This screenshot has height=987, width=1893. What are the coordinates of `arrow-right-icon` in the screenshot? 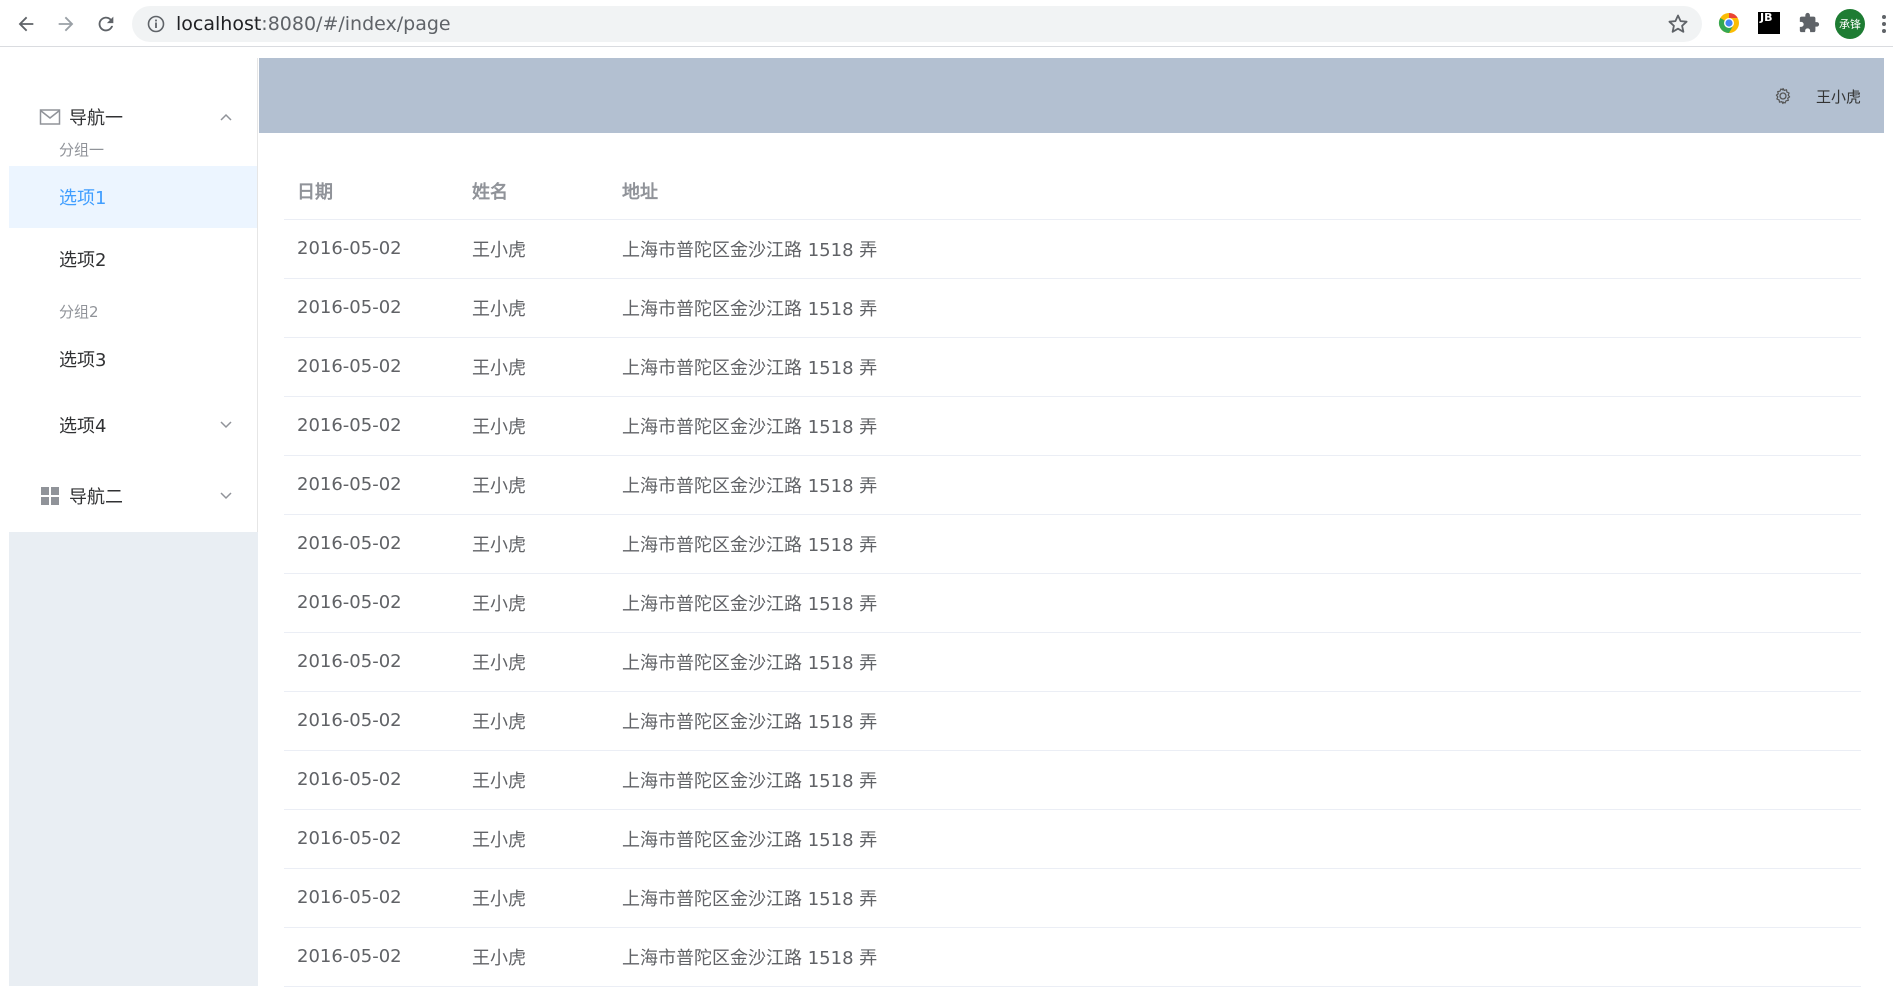 It's located at (66, 24).